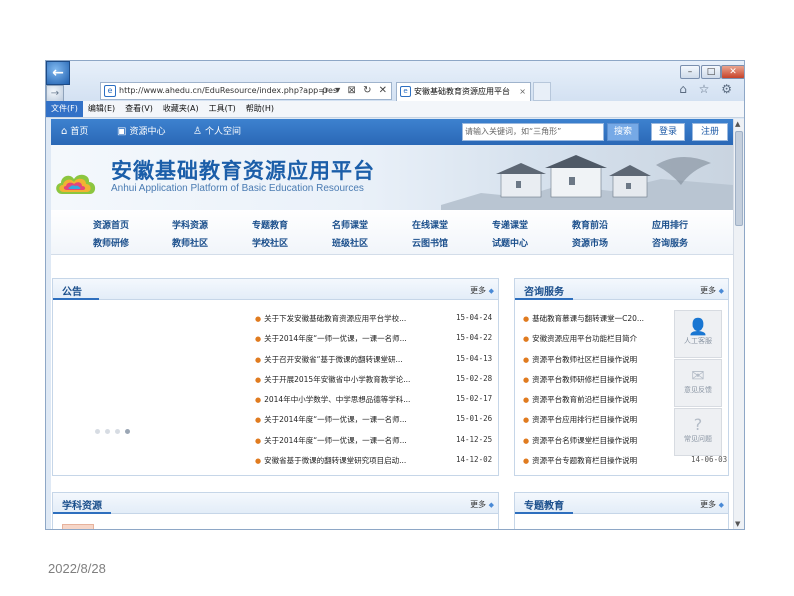 The width and height of the screenshot is (794, 596). Describe the element at coordinates (350, 224) in the screenshot. I see `channel-famous-teacher: 名师课堂` at that location.